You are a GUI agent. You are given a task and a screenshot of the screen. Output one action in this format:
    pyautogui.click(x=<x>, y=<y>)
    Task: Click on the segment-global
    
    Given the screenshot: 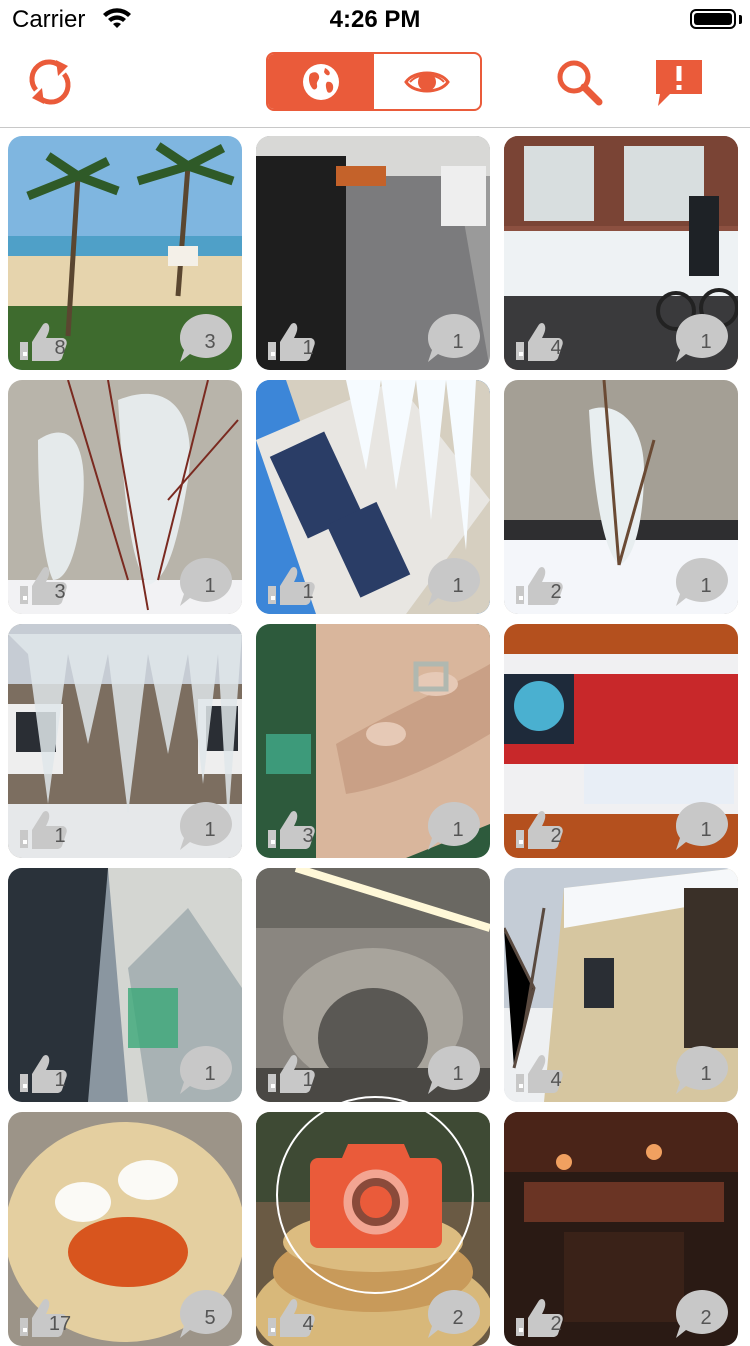 What is the action you would take?
    pyautogui.click(x=321, y=81)
    